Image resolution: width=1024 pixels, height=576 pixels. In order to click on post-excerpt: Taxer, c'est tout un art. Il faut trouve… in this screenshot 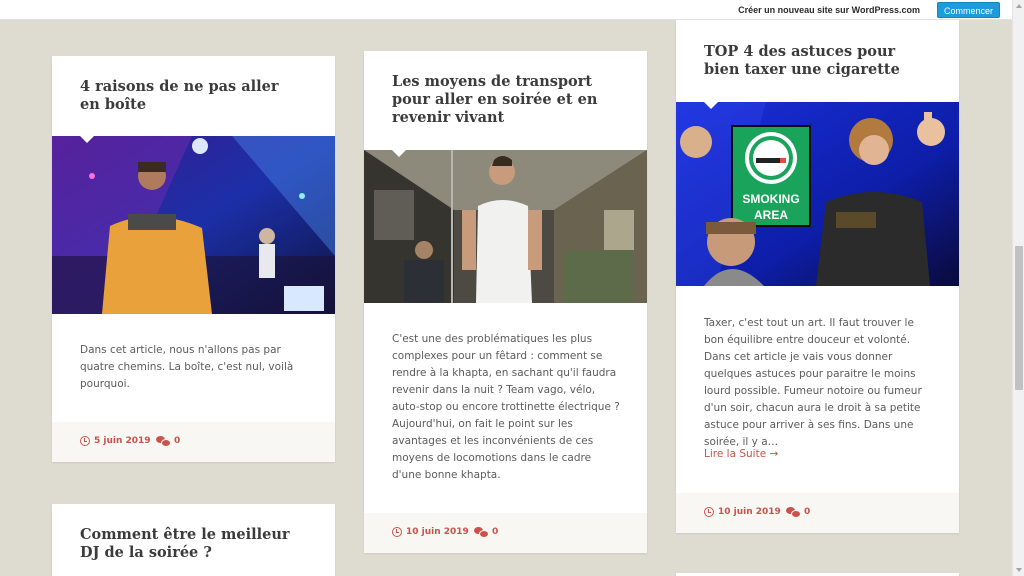, I will do `click(813, 382)`.